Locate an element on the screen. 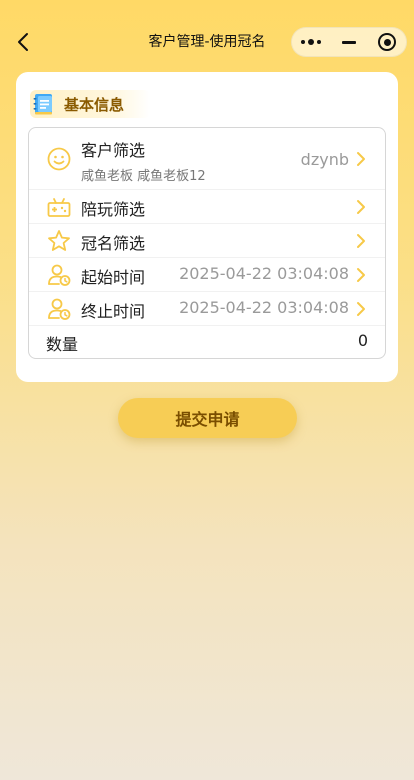  submit-button: 提交申请 is located at coordinates (207, 418).